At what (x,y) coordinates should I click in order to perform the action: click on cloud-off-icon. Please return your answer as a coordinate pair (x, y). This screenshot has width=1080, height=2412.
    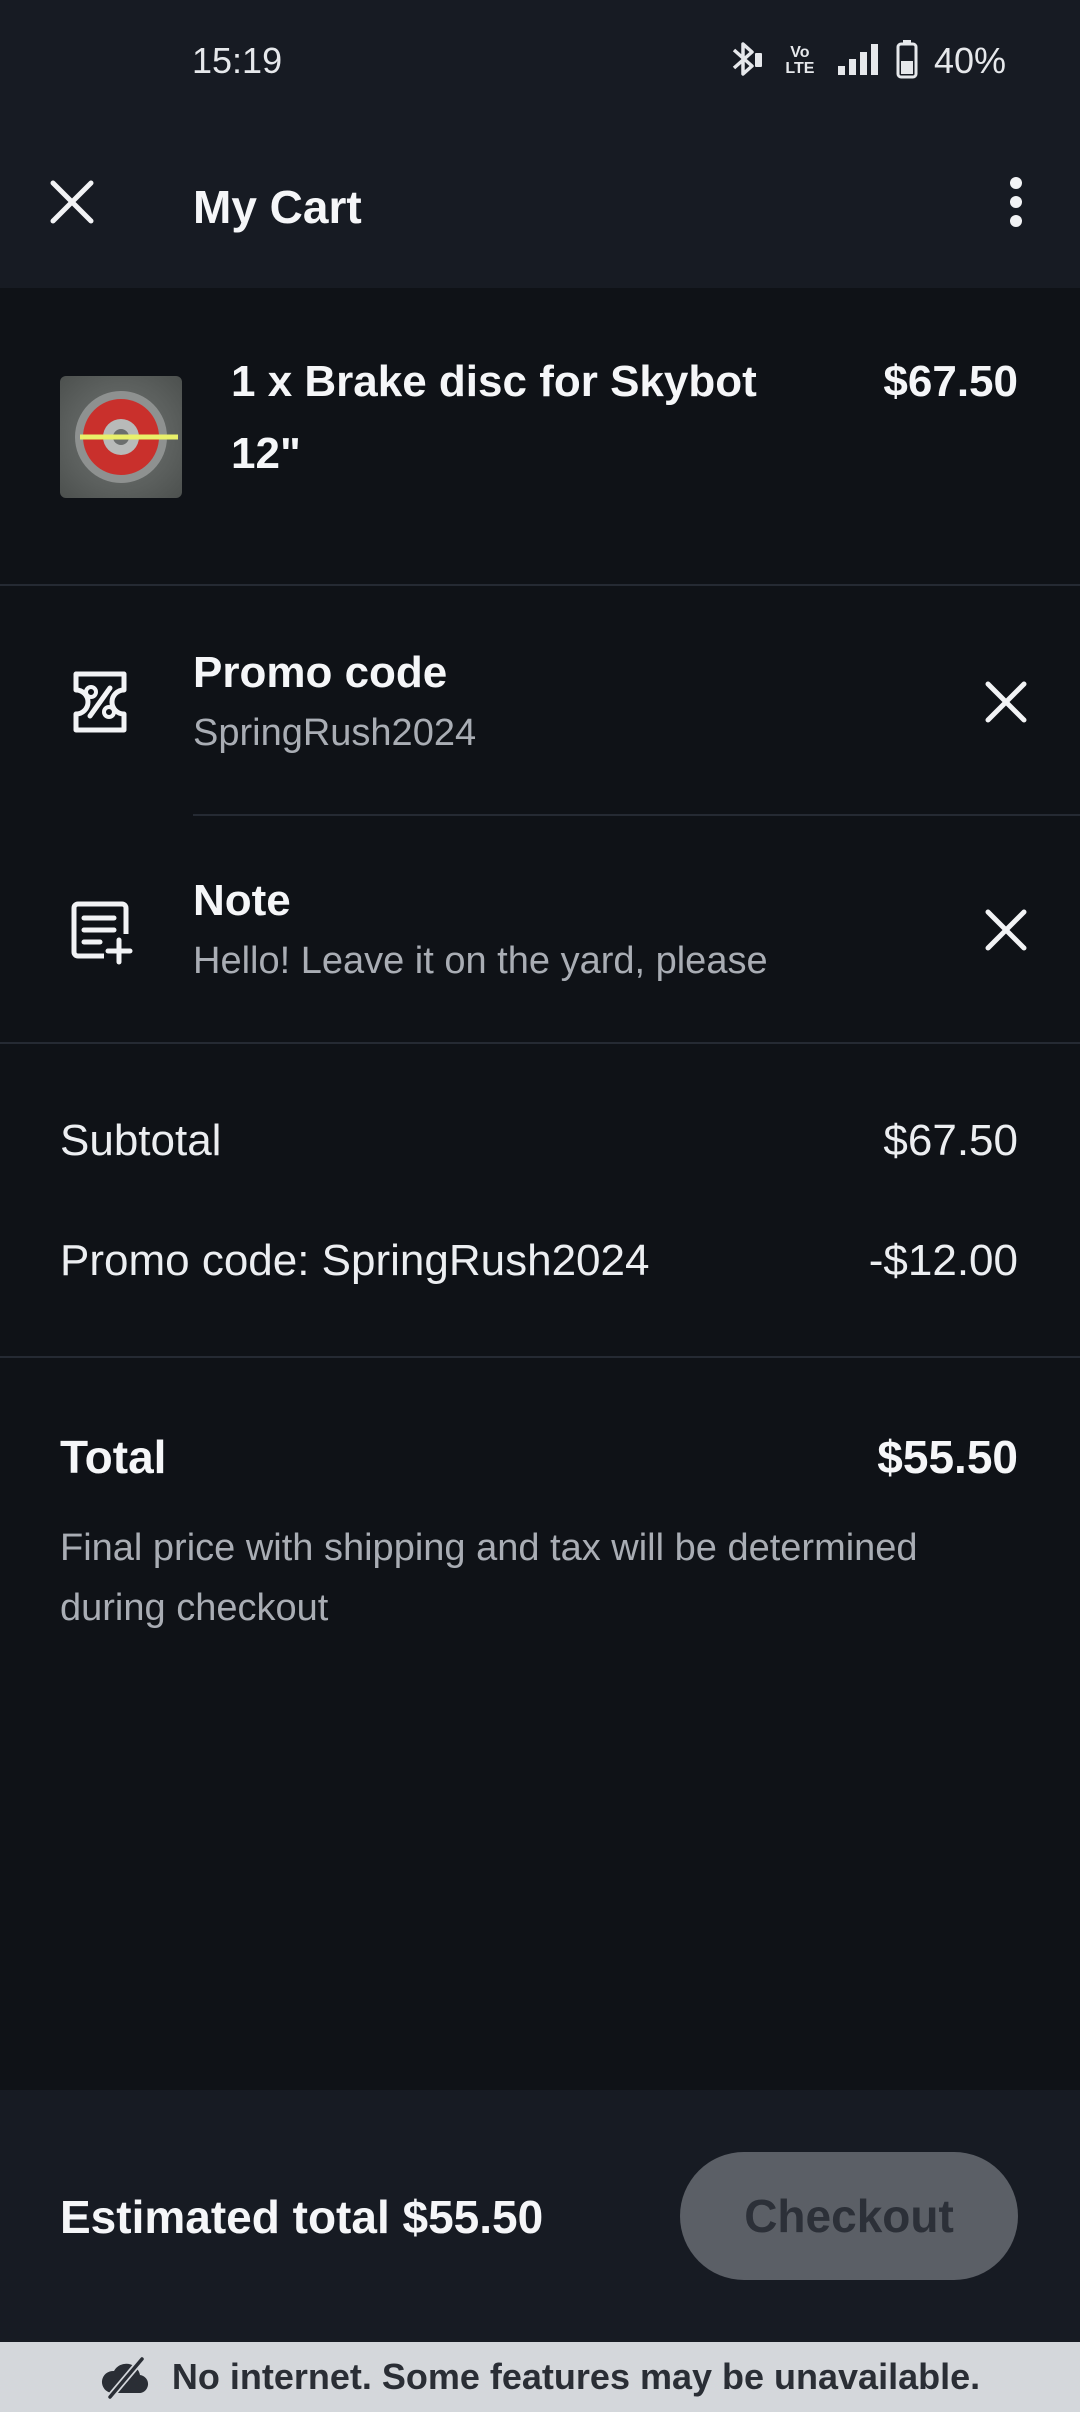
    Looking at the image, I should click on (124, 2377).